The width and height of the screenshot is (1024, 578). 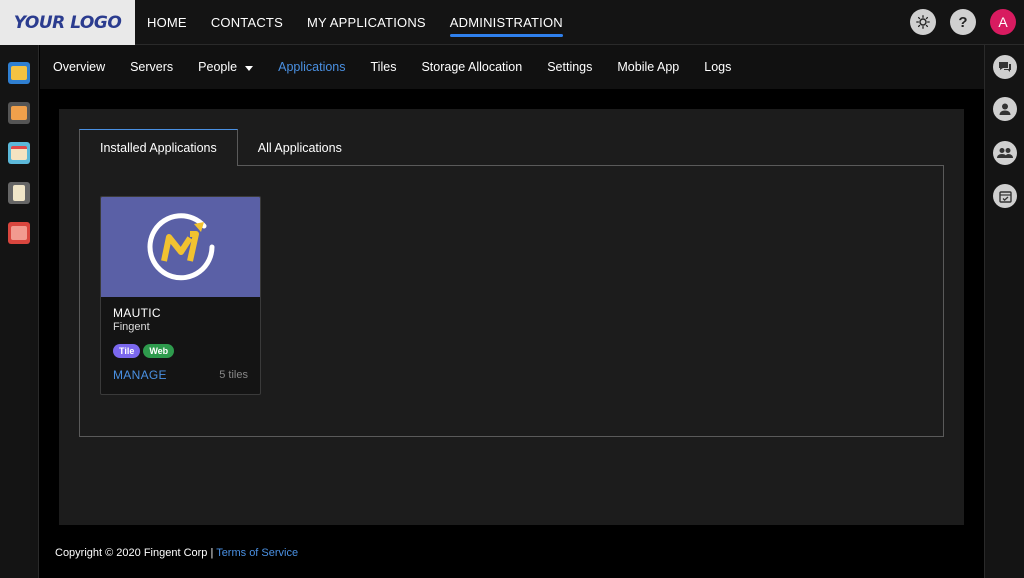 I want to click on topnav-my-applications: MY APPLICATIONS, so click(x=366, y=22).